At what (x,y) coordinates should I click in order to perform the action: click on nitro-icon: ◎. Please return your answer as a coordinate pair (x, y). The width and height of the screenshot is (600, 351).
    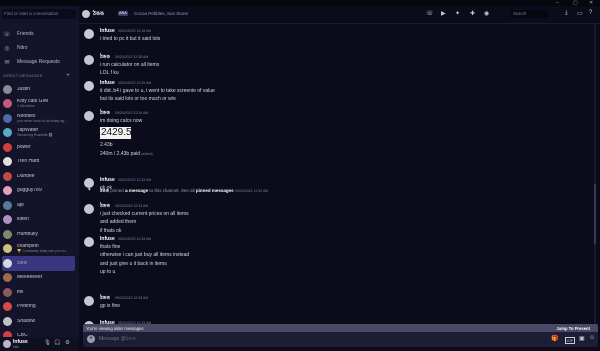
    Looking at the image, I should click on (7, 48).